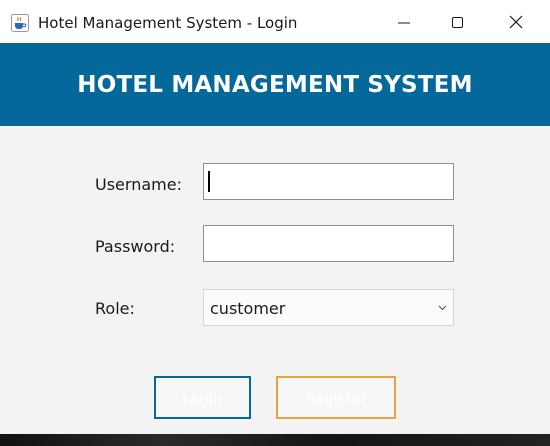 The height and width of the screenshot is (446, 550). I want to click on maximize-button, so click(458, 21).